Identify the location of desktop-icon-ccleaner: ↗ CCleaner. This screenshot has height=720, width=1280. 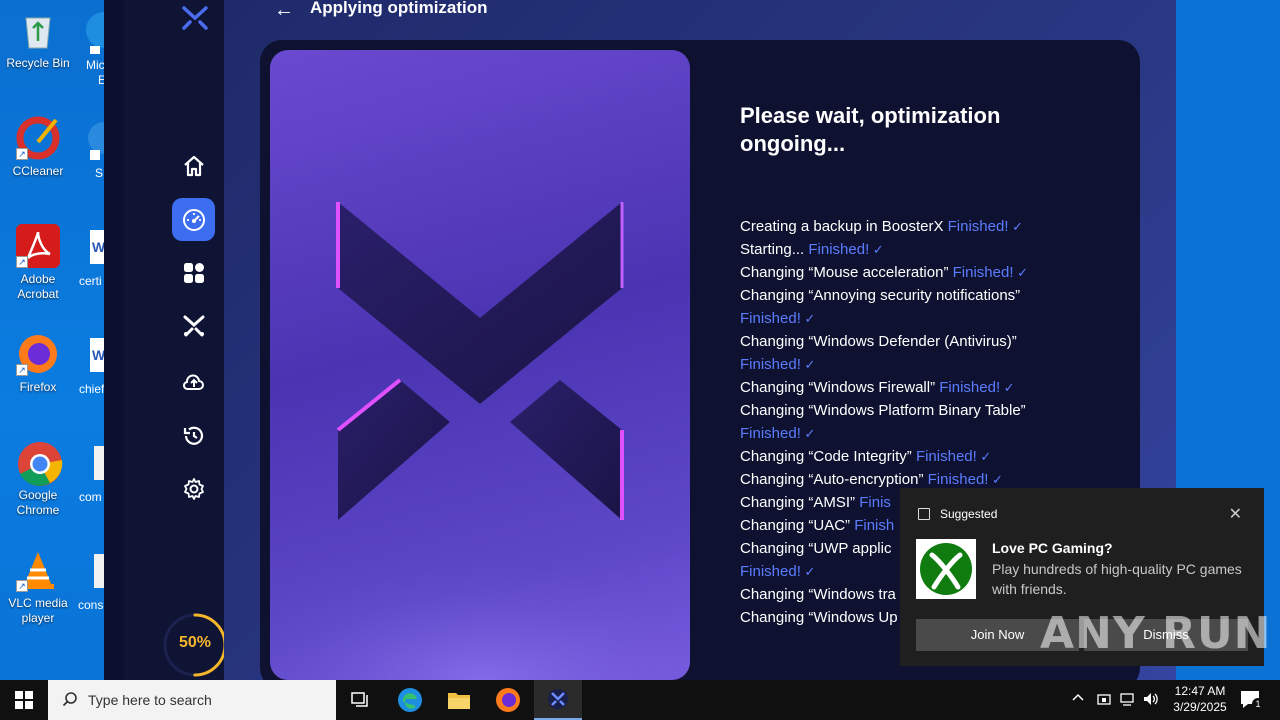
(38, 147).